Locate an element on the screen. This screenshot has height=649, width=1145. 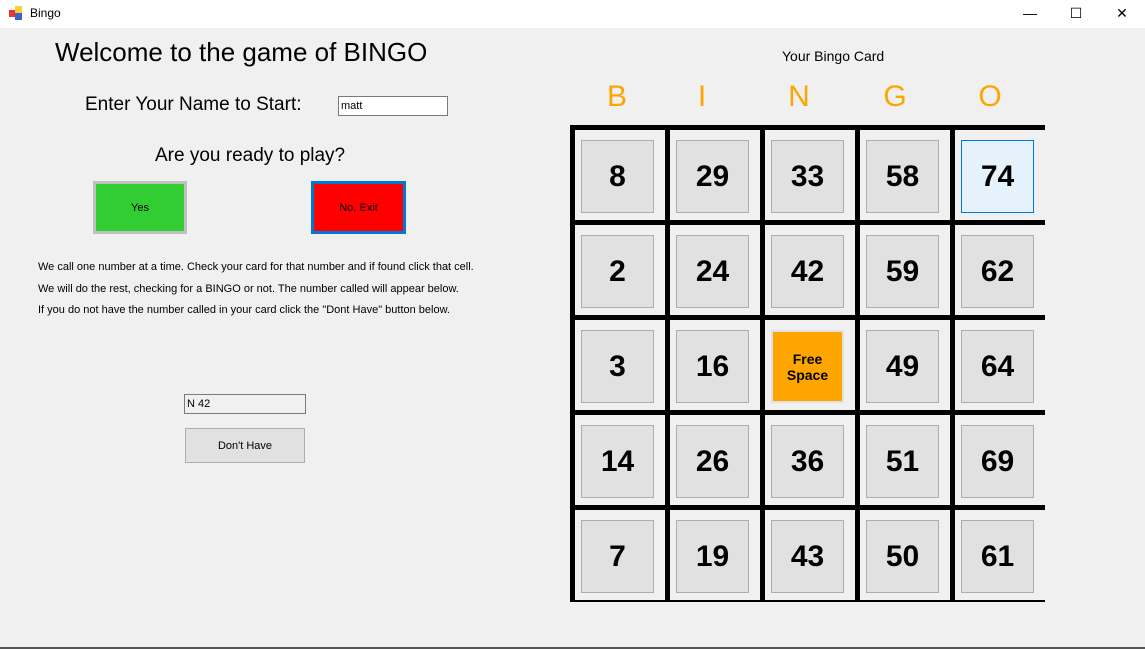
card-cell: 3 is located at coordinates (620, 365).